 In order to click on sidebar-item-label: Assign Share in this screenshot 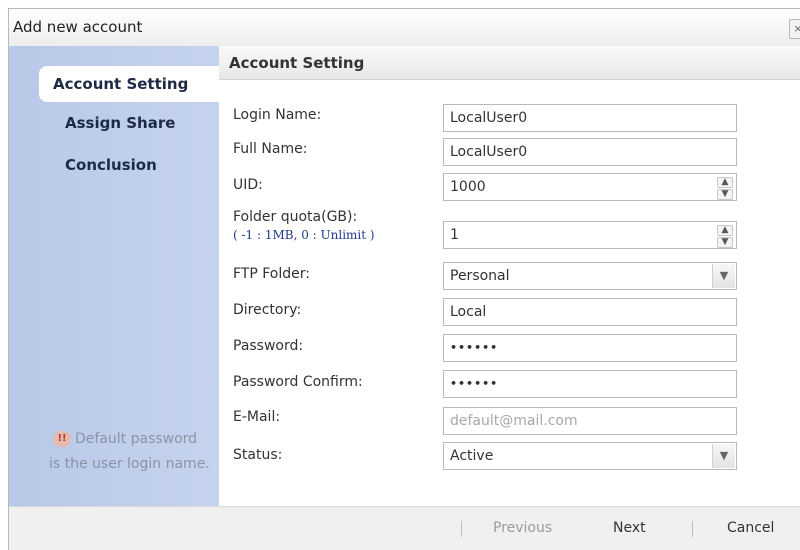, I will do `click(120, 123)`.